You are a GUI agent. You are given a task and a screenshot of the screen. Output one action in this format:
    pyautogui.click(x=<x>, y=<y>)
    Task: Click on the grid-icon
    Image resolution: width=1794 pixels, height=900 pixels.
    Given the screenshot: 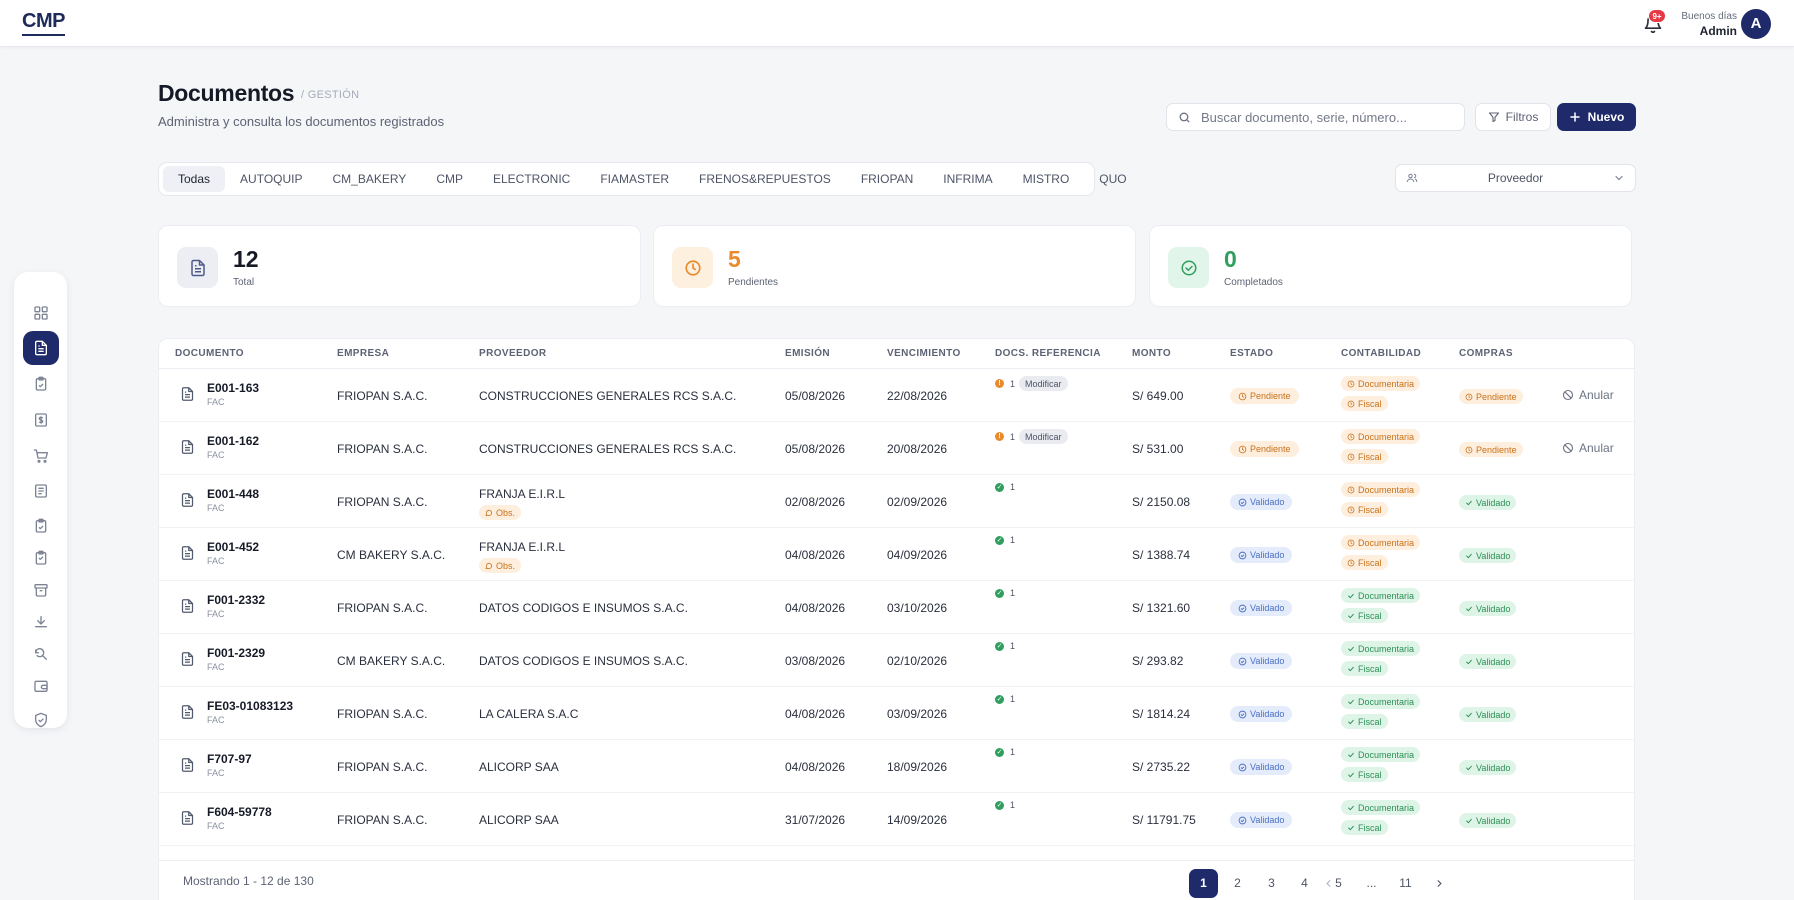 What is the action you would take?
    pyautogui.click(x=41, y=313)
    